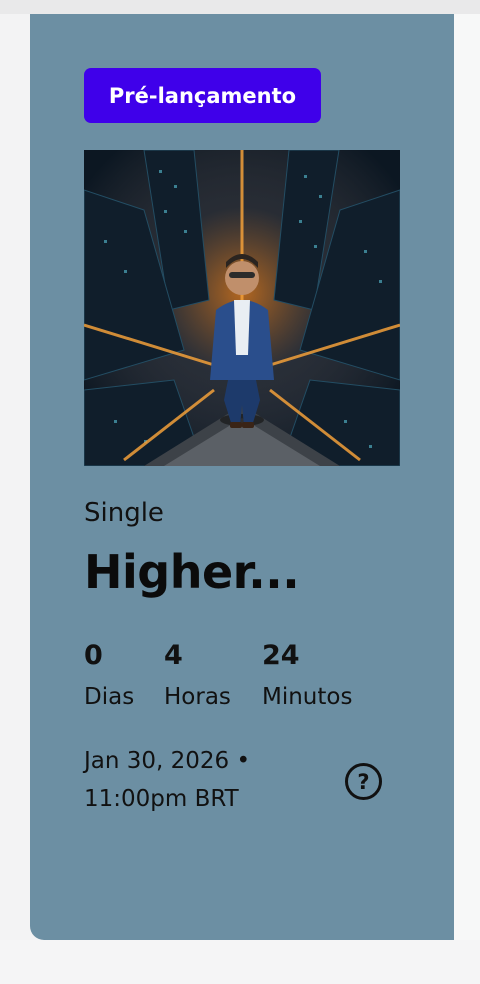 The image size is (480, 984). What do you see at coordinates (363, 781) in the screenshot?
I see `question-circle-icon: ?` at bounding box center [363, 781].